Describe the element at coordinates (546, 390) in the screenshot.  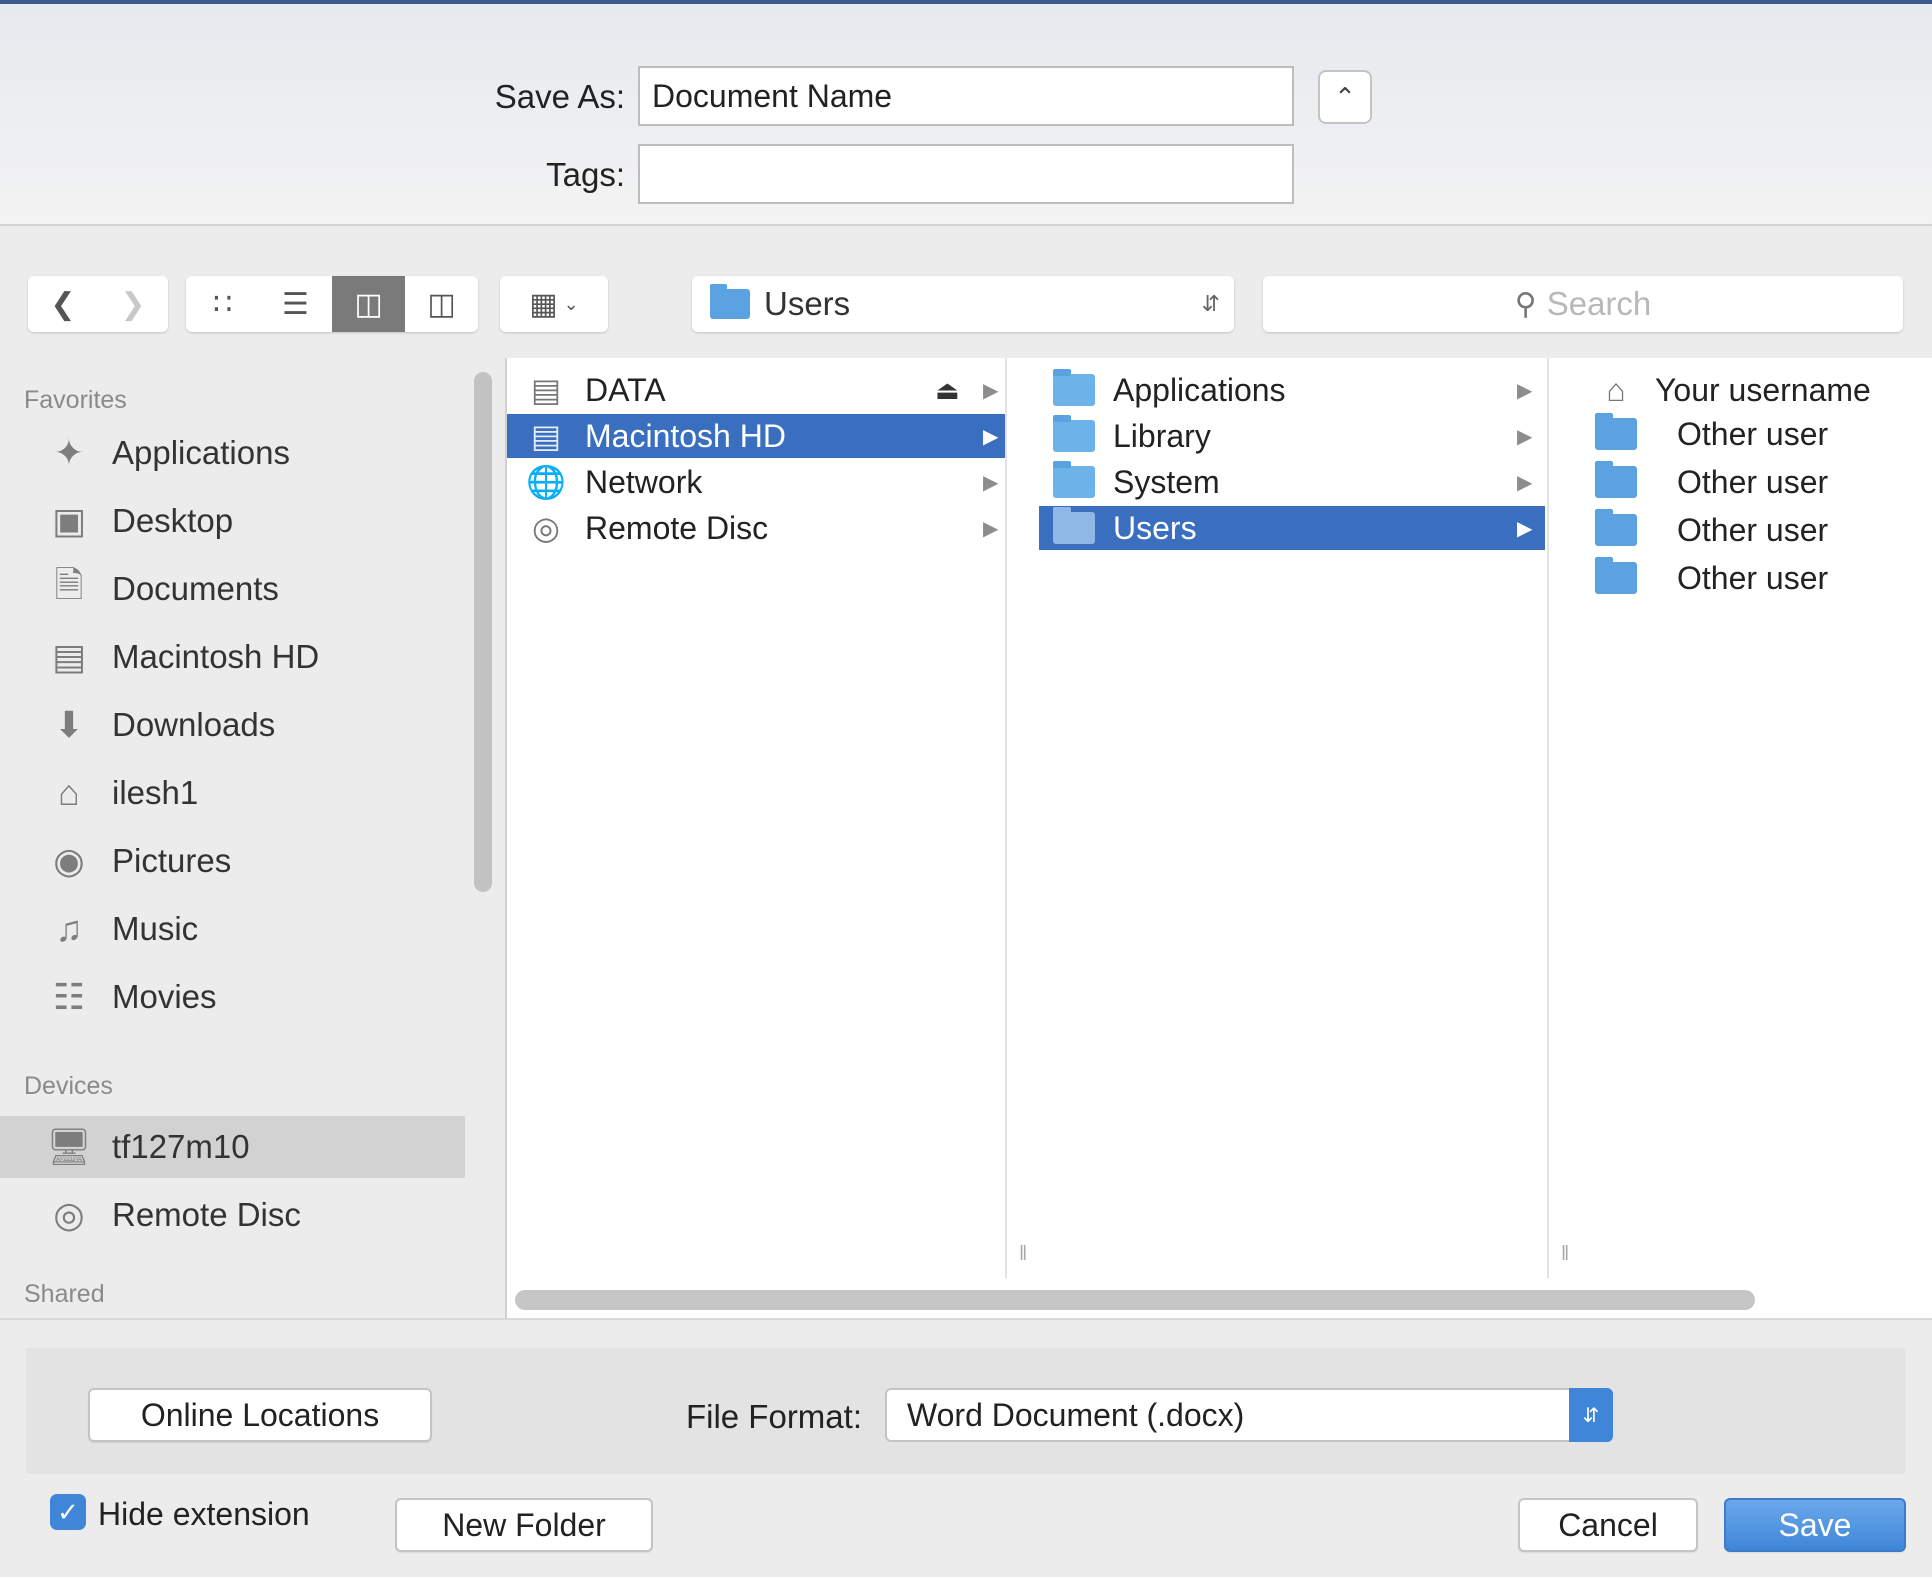
I see `external-drive-icon: ▤` at that location.